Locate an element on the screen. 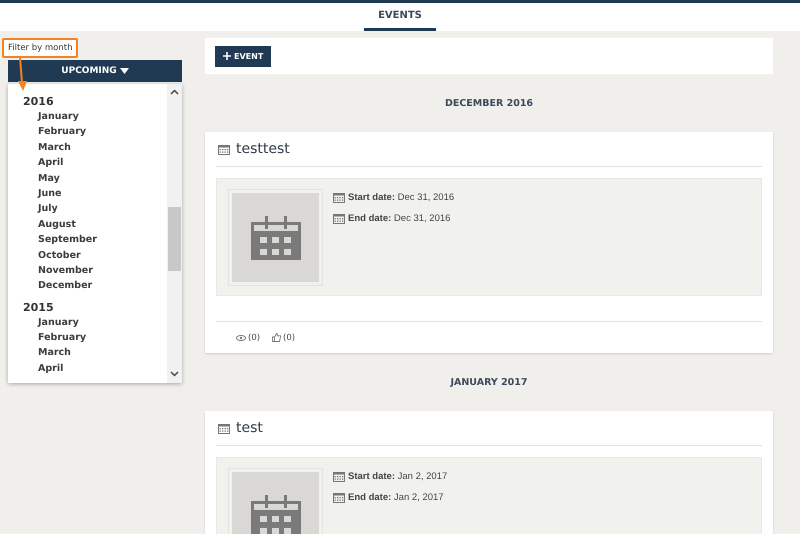  thumbs-up-icon is located at coordinates (277, 337).